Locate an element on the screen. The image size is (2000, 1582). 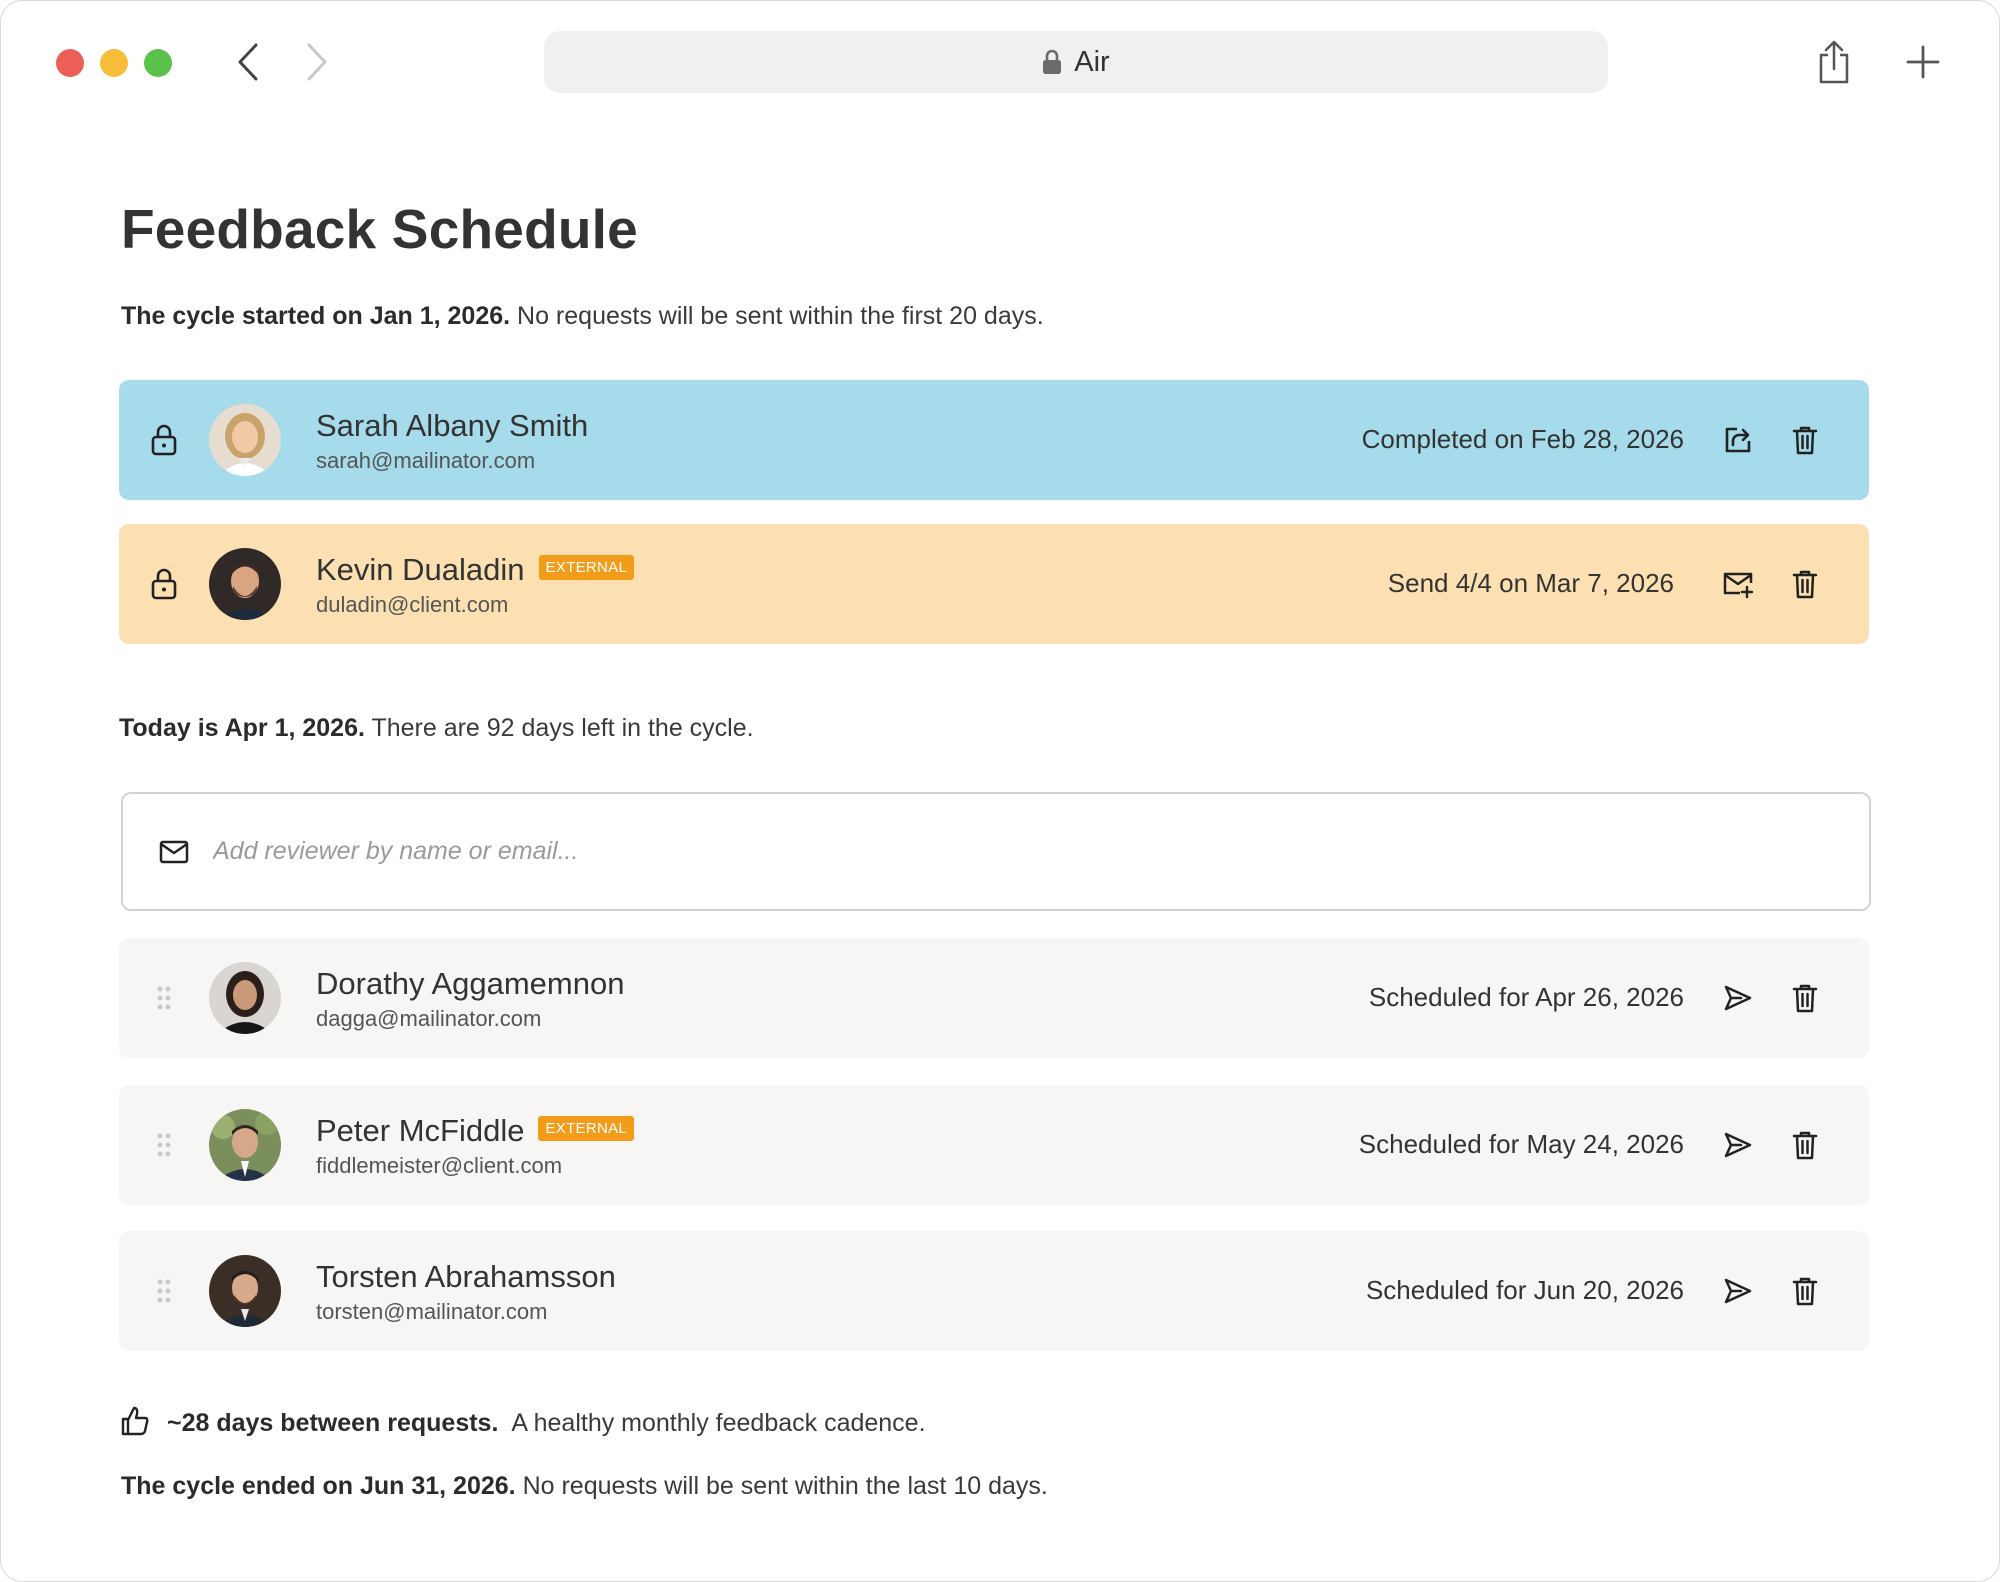
reviewer-email: duladin@client.com is located at coordinates (412, 604).